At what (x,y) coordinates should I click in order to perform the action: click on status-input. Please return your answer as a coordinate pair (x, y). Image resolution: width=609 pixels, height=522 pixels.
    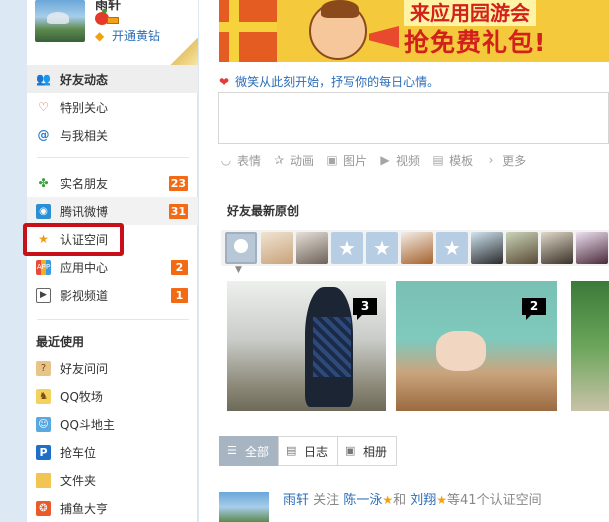
    Looking at the image, I should click on (413, 118).